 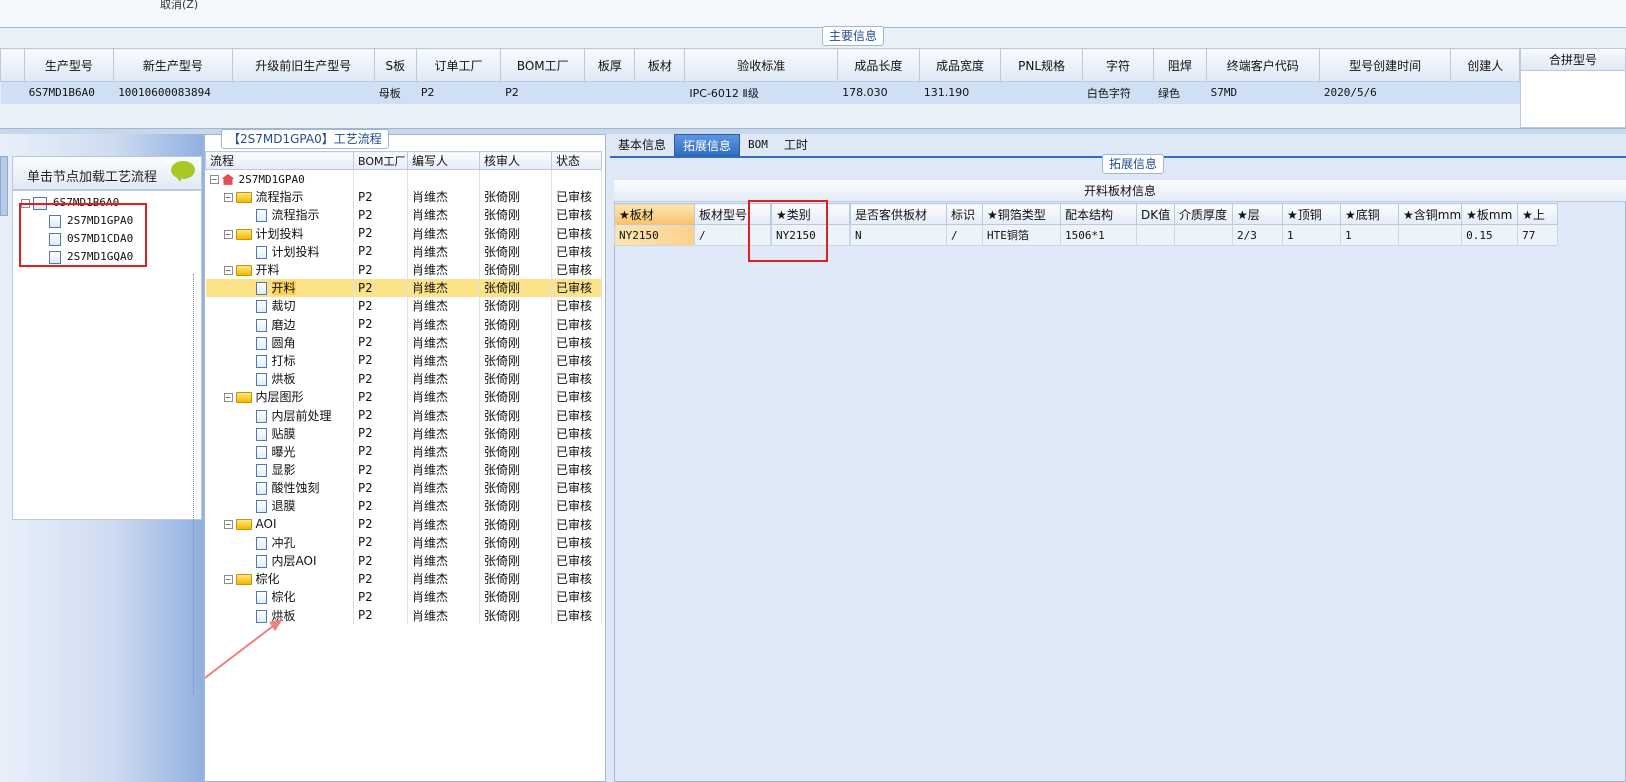 What do you see at coordinates (1385, 65) in the screenshot?
I see `col-header: 型号创建时间` at bounding box center [1385, 65].